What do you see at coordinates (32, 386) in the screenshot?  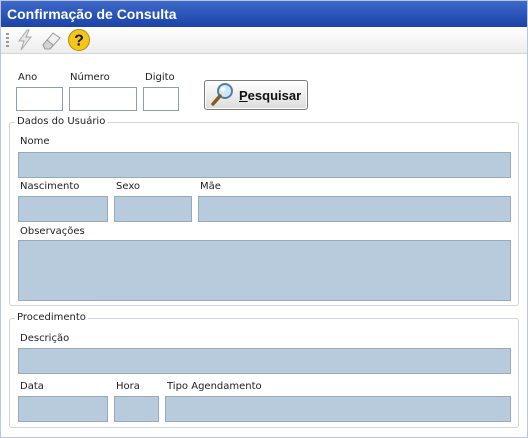 I see `data-label: Data` at bounding box center [32, 386].